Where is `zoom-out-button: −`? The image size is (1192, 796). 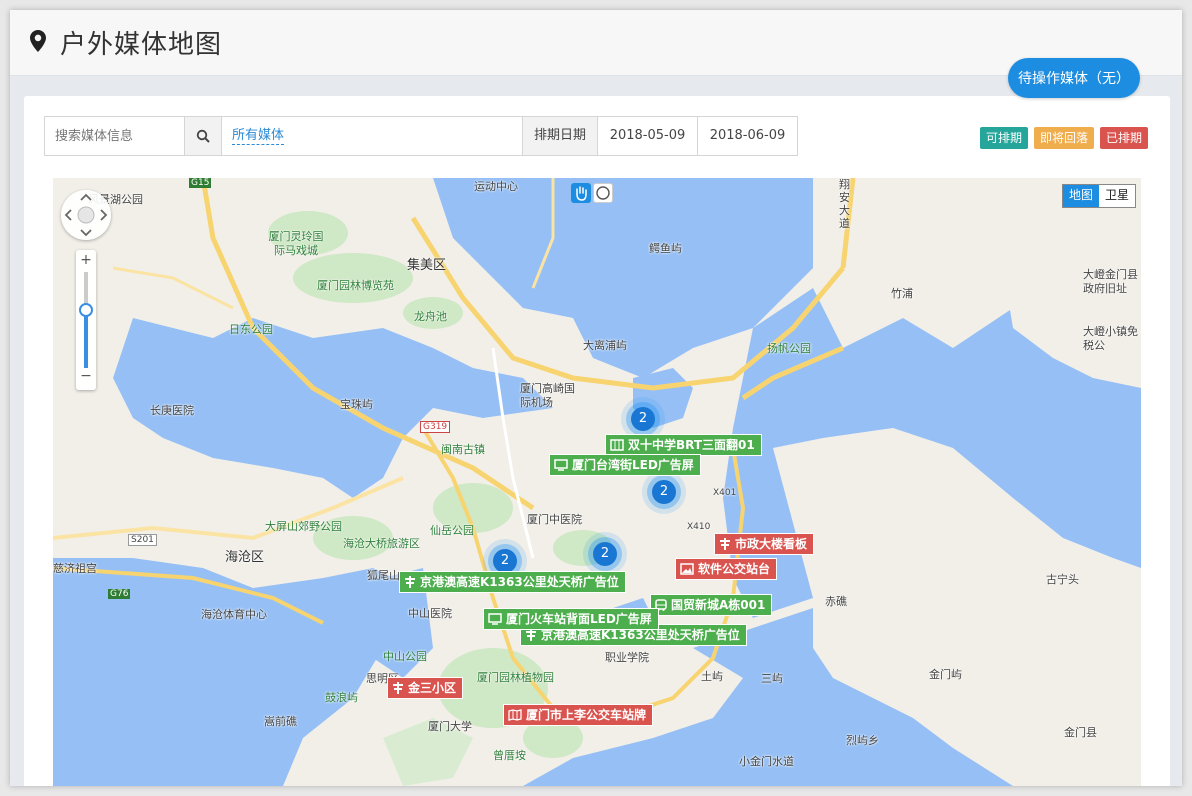 zoom-out-button: − is located at coordinates (86, 376).